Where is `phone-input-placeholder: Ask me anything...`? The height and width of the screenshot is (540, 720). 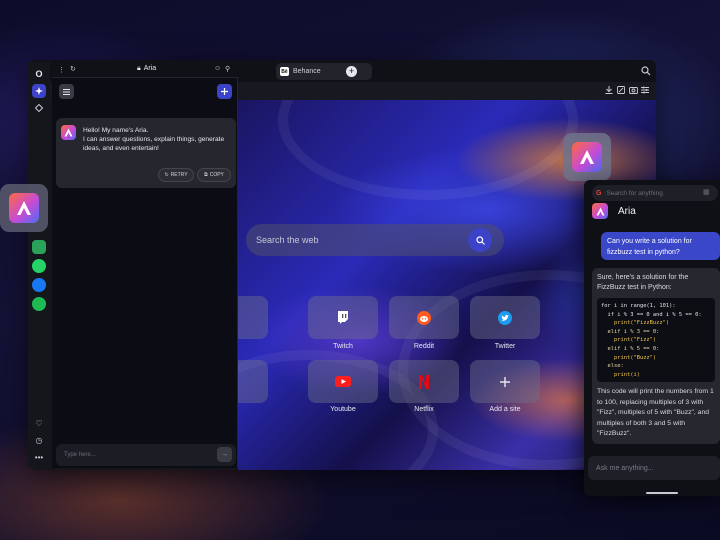
phone-input-placeholder: Ask me anything... is located at coordinates (625, 468).